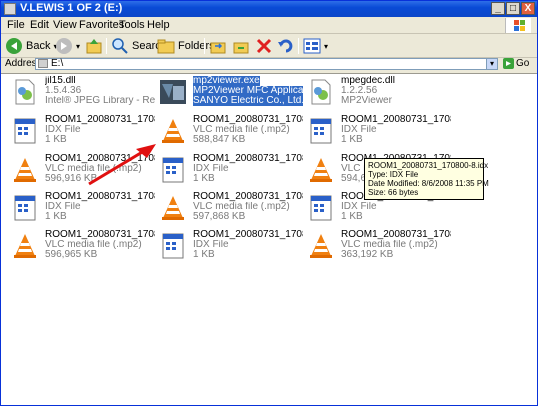 Image resolution: width=538 pixels, height=406 pixels. I want to click on tooltip-modified: Date Modified: 8/6/2008 11:35 PM, so click(428, 183).